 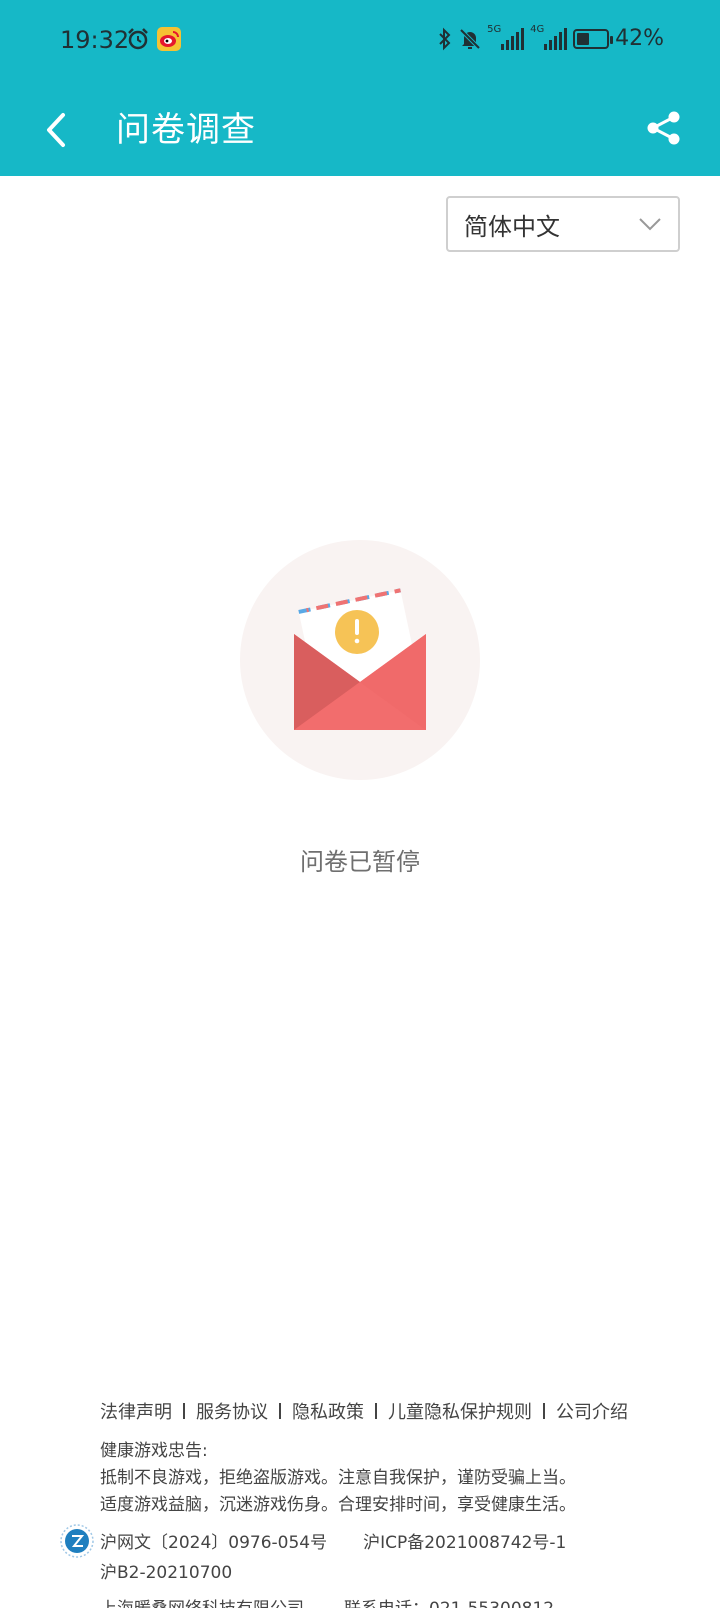 What do you see at coordinates (327, 1601) in the screenshot?
I see `company-row: 上海暖桑网络科技有限公司 联系电话：021-55300812` at bounding box center [327, 1601].